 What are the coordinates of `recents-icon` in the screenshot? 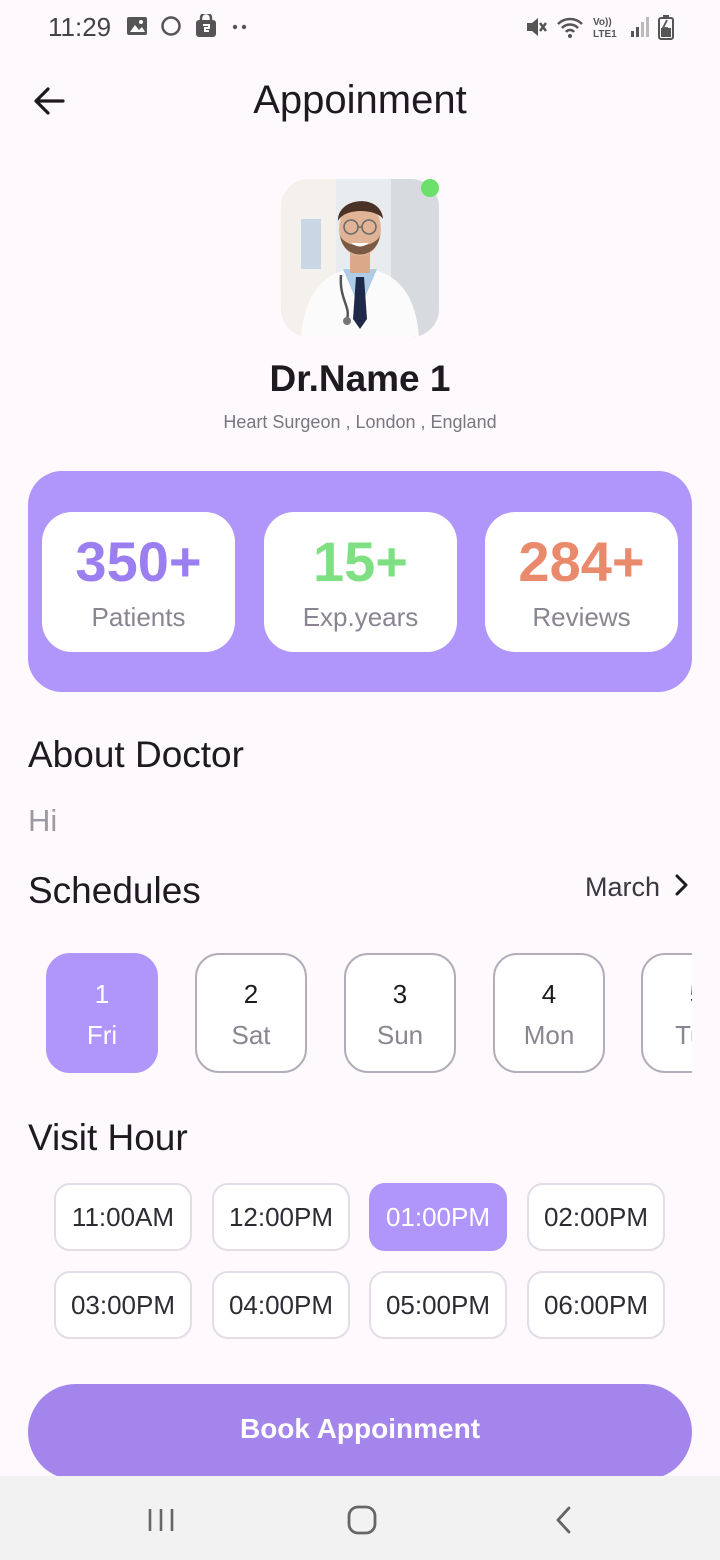 It's located at (161, 1522).